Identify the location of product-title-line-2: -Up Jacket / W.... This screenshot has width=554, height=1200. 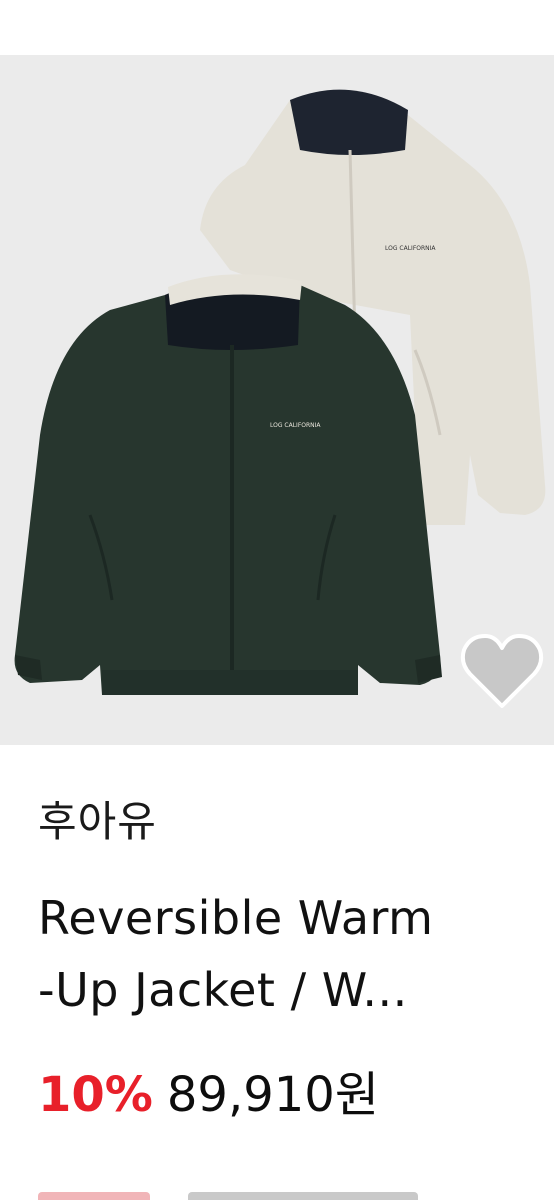
(223, 990).